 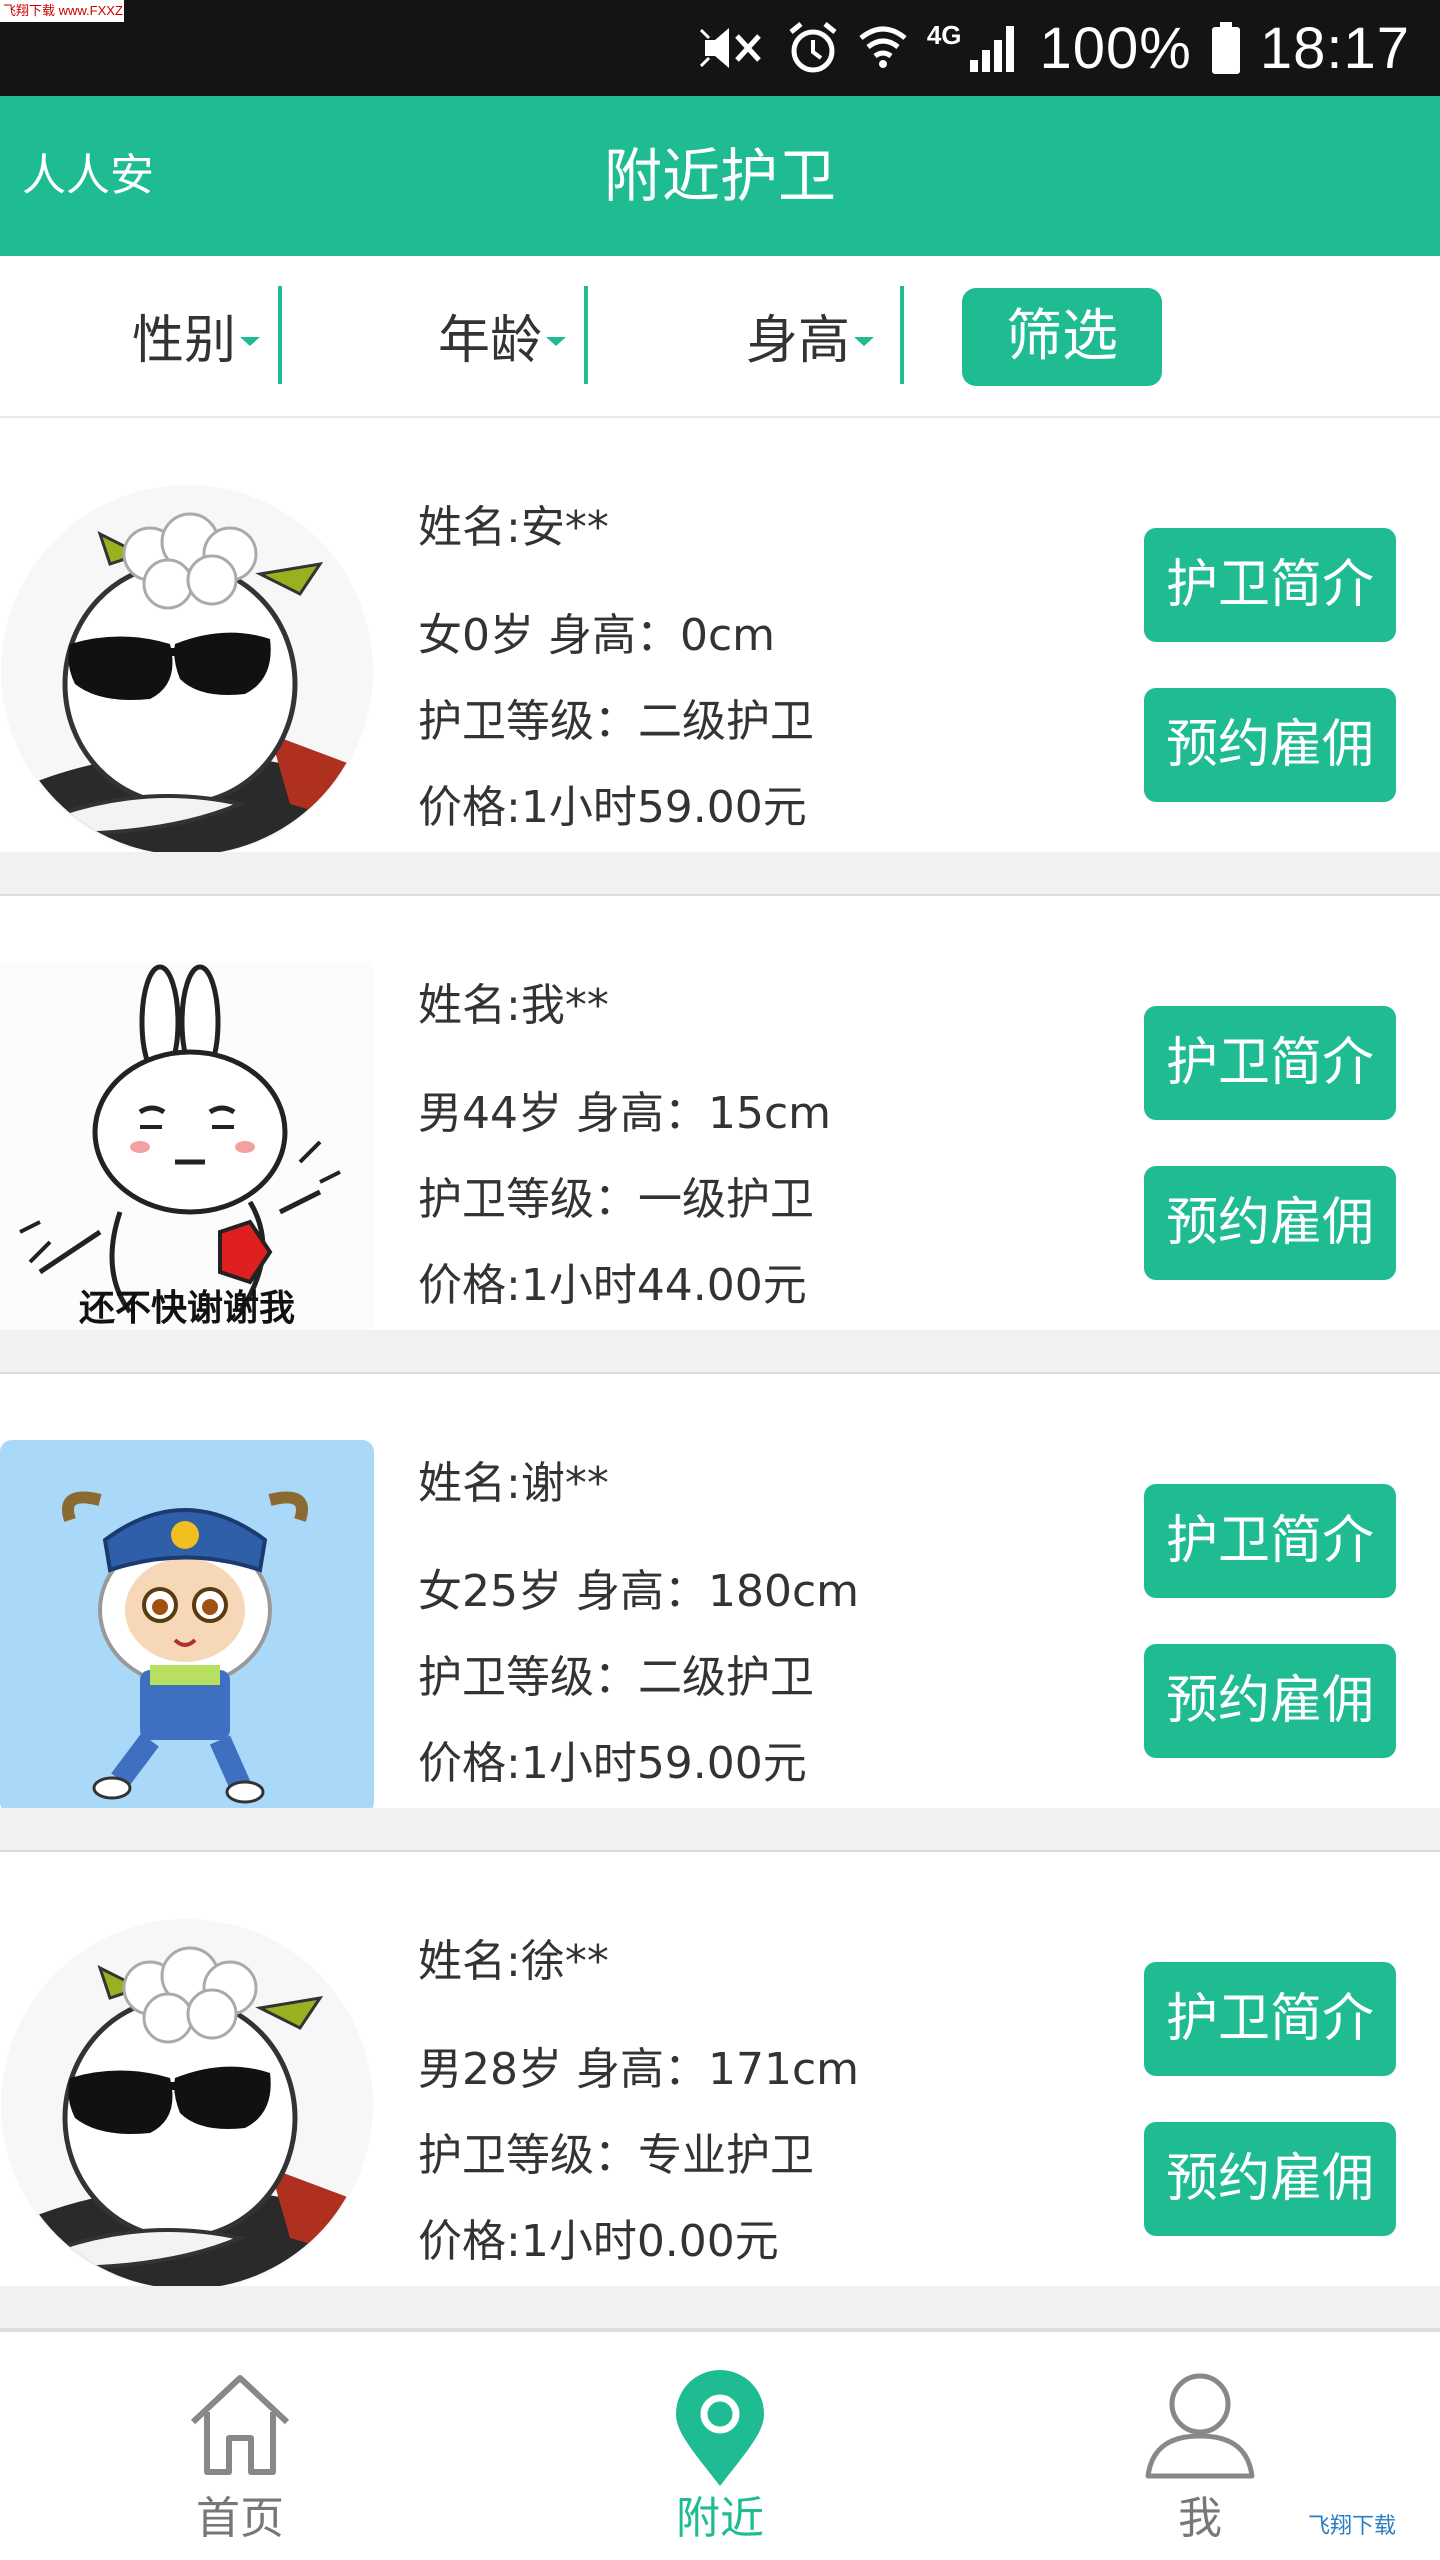 What do you see at coordinates (513, 1961) in the screenshot?
I see `guard-name: 姓名:徐**` at bounding box center [513, 1961].